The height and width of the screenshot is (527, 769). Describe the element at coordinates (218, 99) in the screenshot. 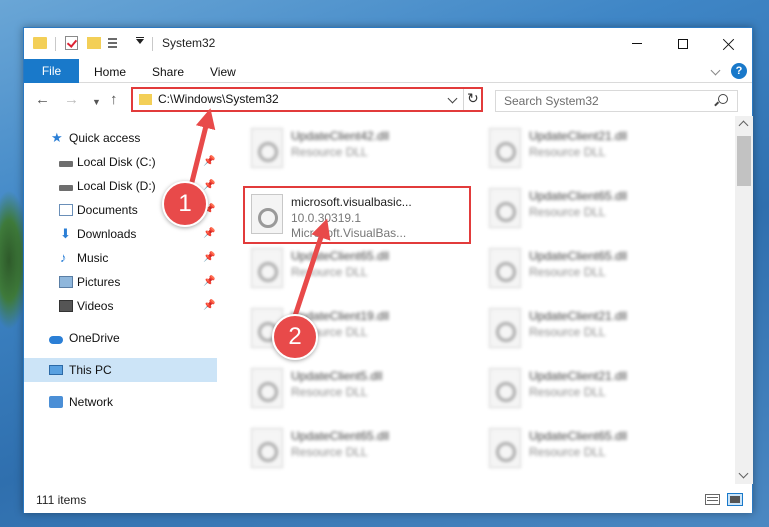

I see `address-path: C:\Windows\System32` at that location.